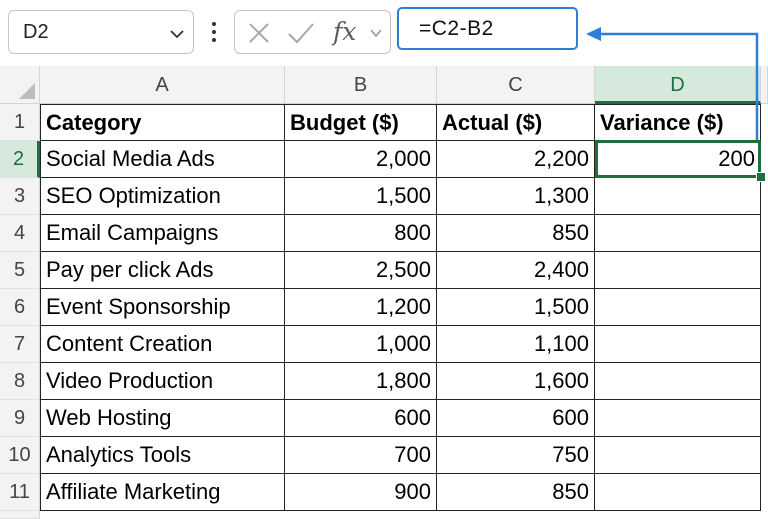 Image resolution: width=768 pixels, height=519 pixels. I want to click on cell-b5: 2,500, so click(361, 270).